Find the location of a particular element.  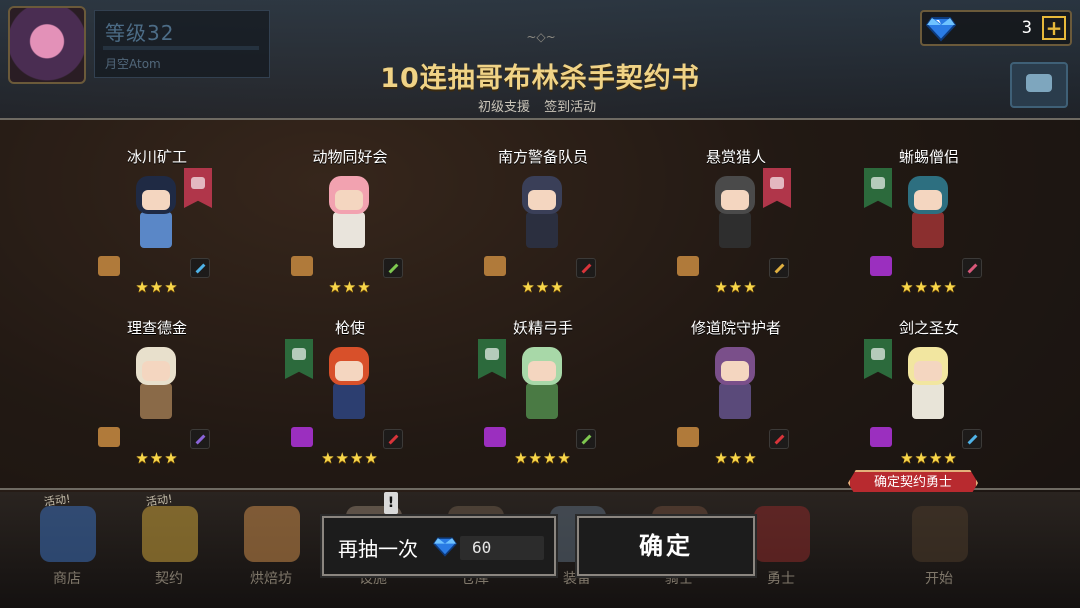

add-gems-button: + is located at coordinates (1054, 28).